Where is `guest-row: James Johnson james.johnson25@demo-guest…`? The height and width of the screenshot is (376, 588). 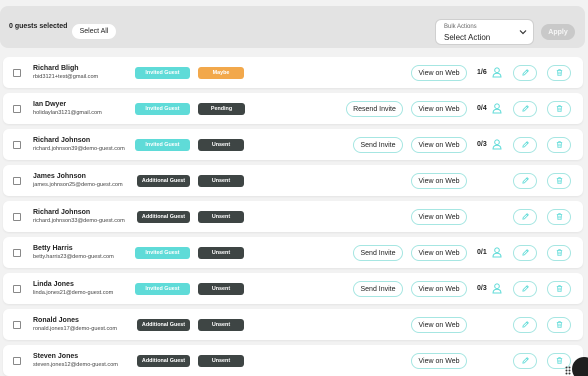 guest-row: James Johnson james.johnson25@demo-guest… is located at coordinates (293, 180).